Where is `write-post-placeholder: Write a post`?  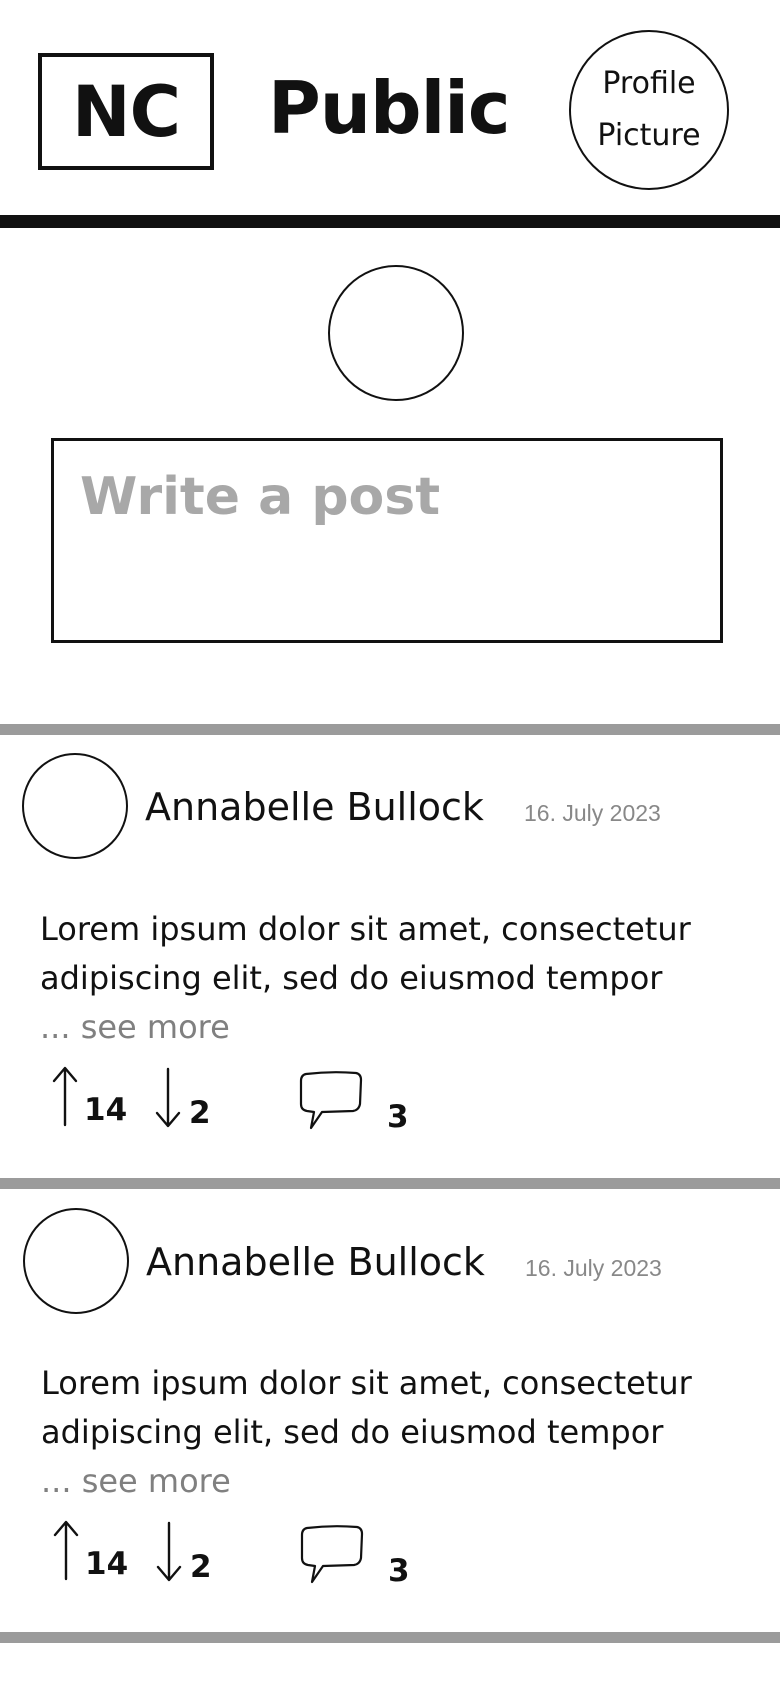 write-post-placeholder: Write a post is located at coordinates (260, 497).